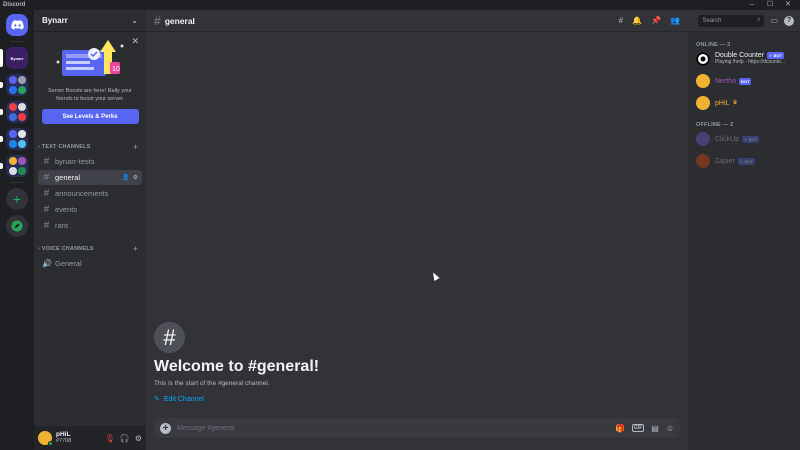 This screenshot has height=450, width=800. I want to click on home-button, so click(17, 25).